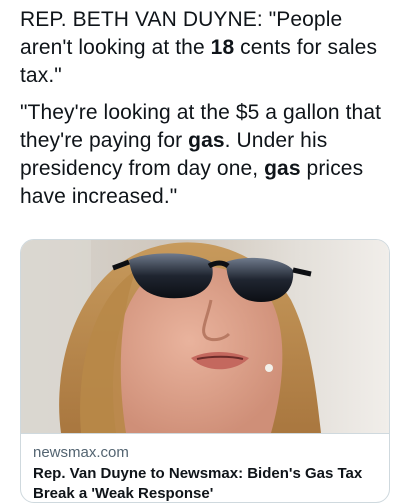 The width and height of the screenshot is (408, 503). Describe the element at coordinates (222, 47) in the screenshot. I see `tweet-text-bold: 18` at that location.